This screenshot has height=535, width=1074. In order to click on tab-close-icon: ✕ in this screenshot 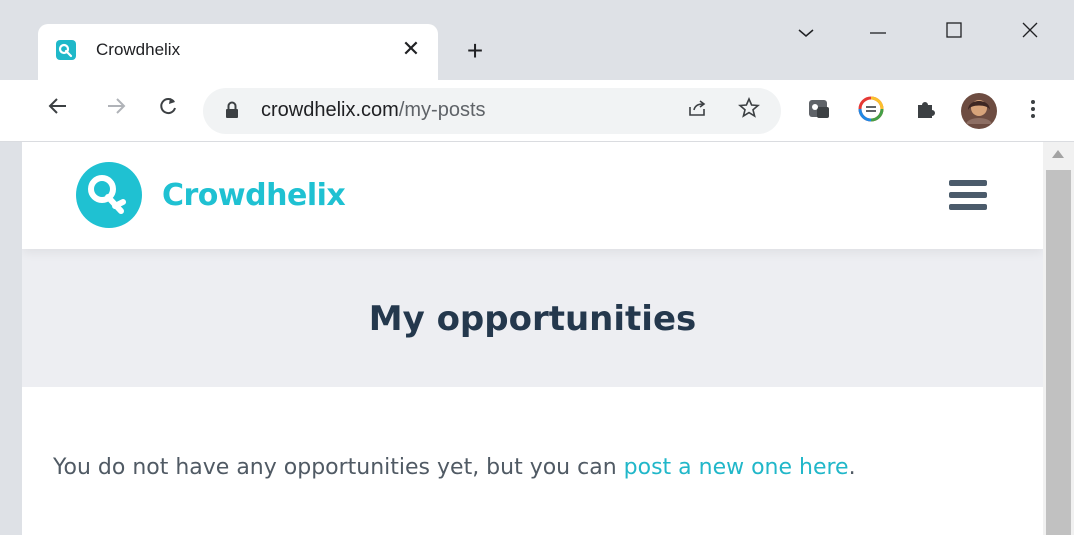, I will do `click(411, 49)`.